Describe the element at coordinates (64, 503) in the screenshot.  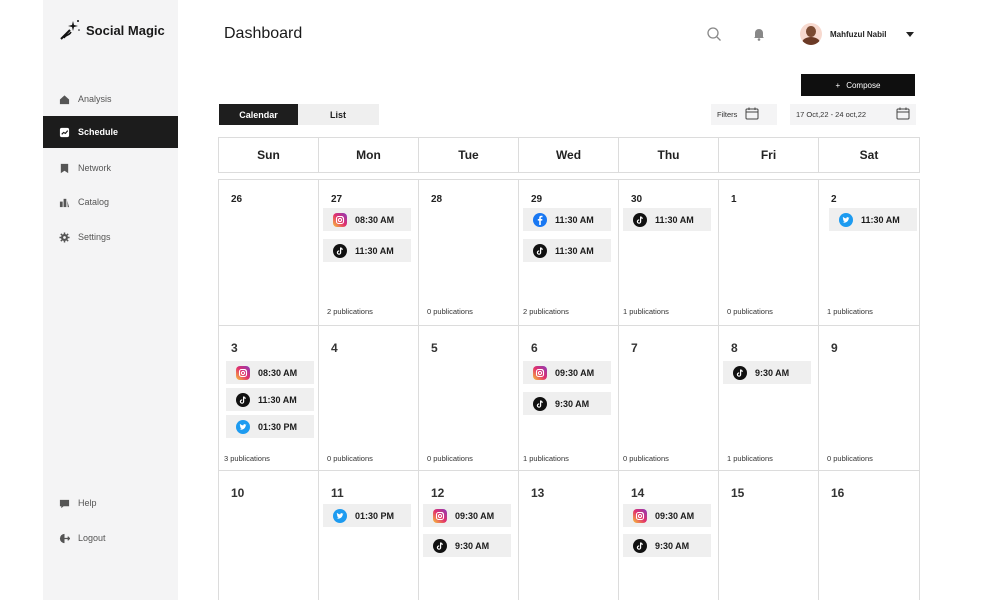
I see `help-icon` at that location.